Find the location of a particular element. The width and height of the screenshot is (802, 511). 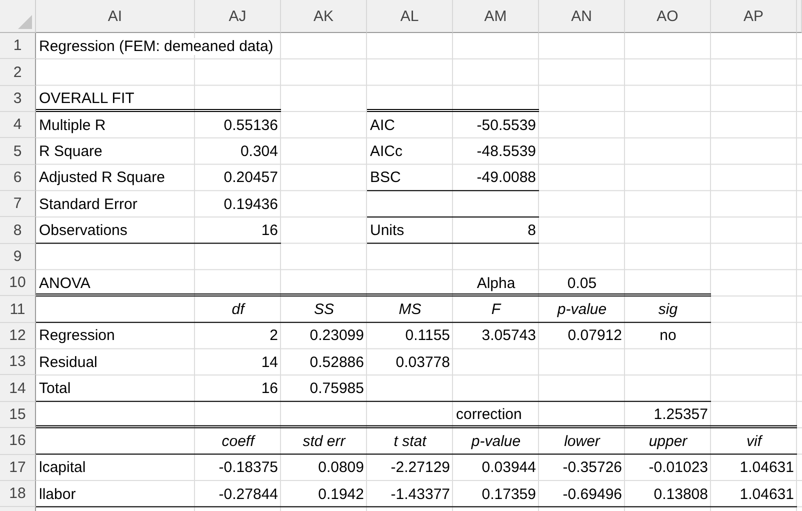

column-header: AM is located at coordinates (496, 16).